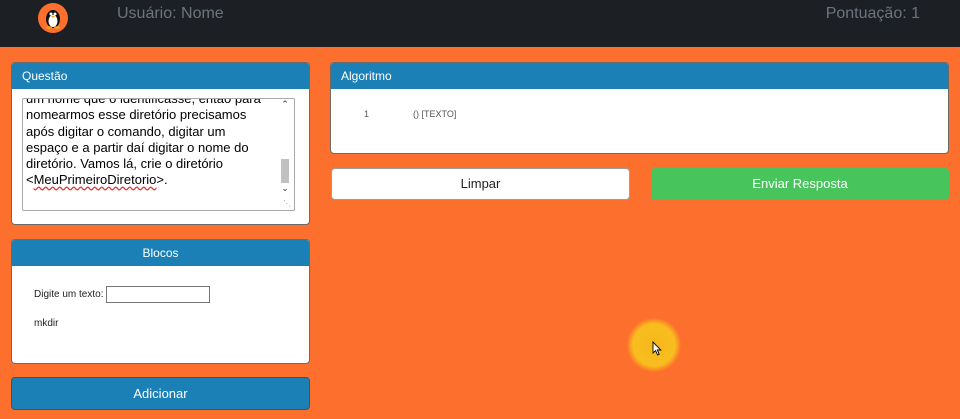  I want to click on text-input-label: Digite um texto:, so click(69, 294).